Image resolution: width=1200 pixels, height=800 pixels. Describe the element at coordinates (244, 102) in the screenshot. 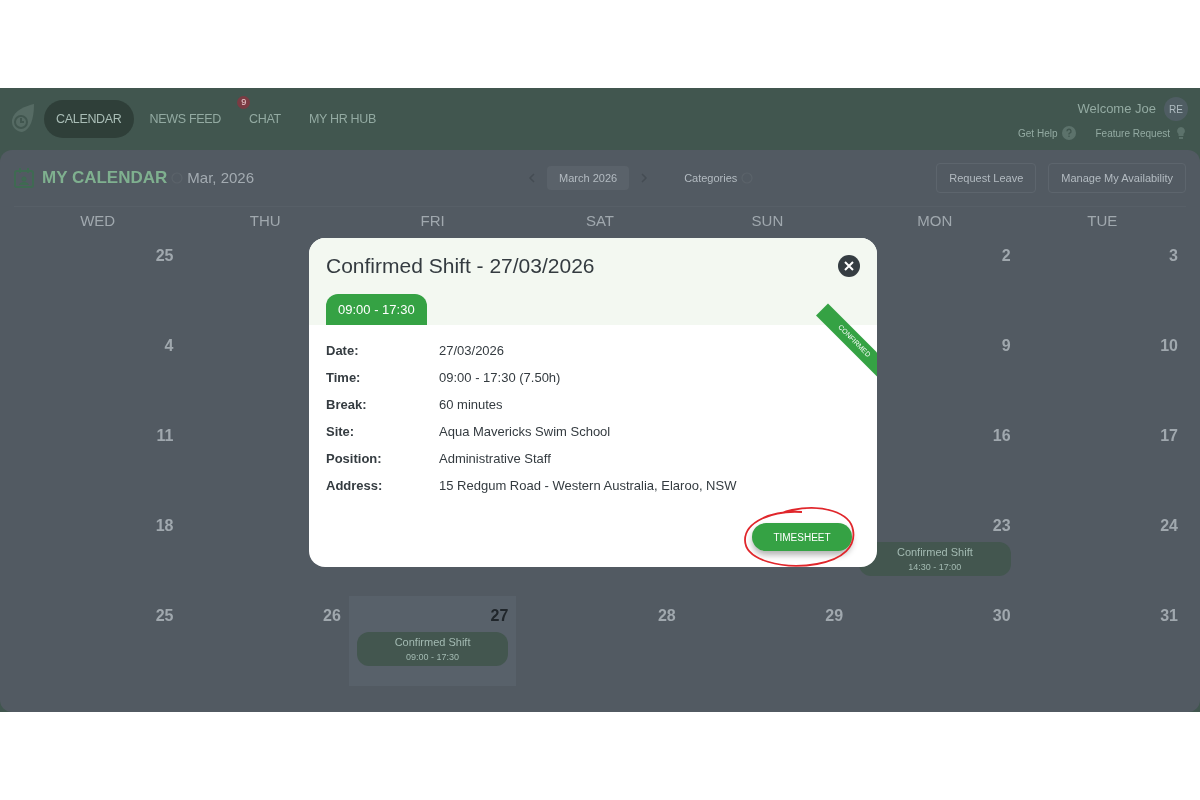

I see `notification-badge: 9` at that location.